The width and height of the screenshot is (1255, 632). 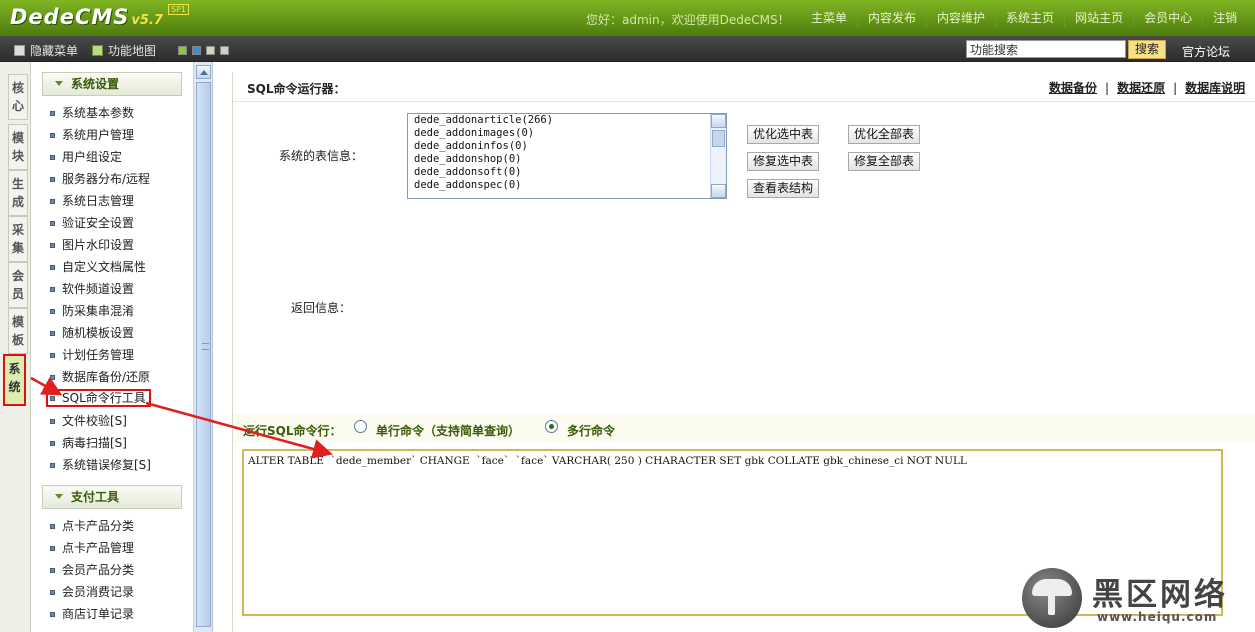 What do you see at coordinates (591, 430) in the screenshot?
I see `radio-multi-line-label: 多行命令` at bounding box center [591, 430].